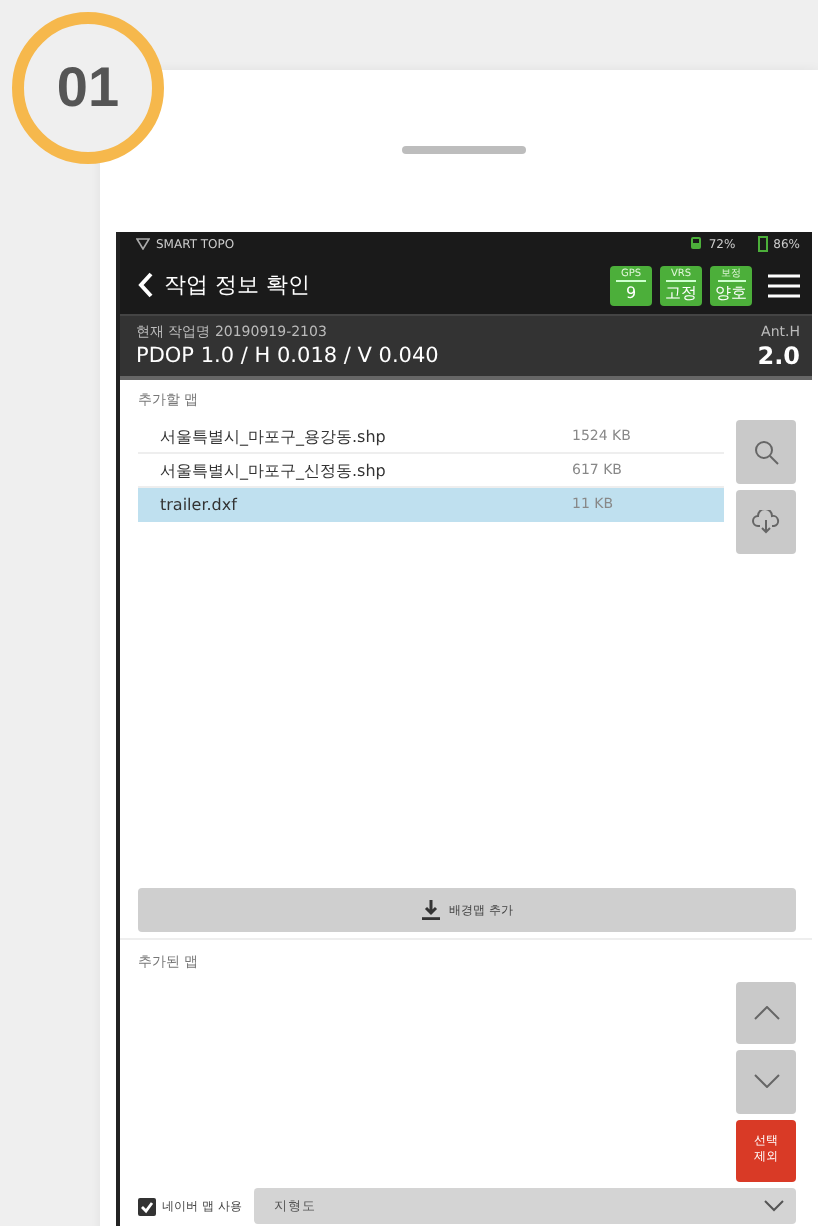  Describe the element at coordinates (146, 285) in the screenshot. I see `back-icon` at that location.